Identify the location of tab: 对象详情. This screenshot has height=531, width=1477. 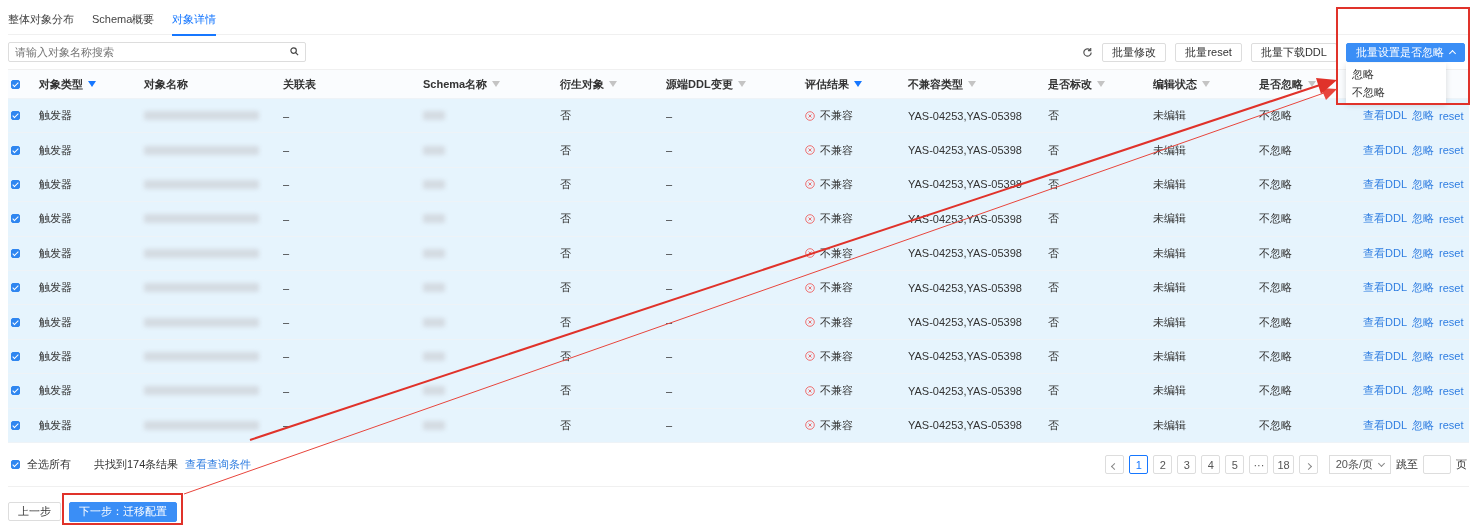
(194, 20).